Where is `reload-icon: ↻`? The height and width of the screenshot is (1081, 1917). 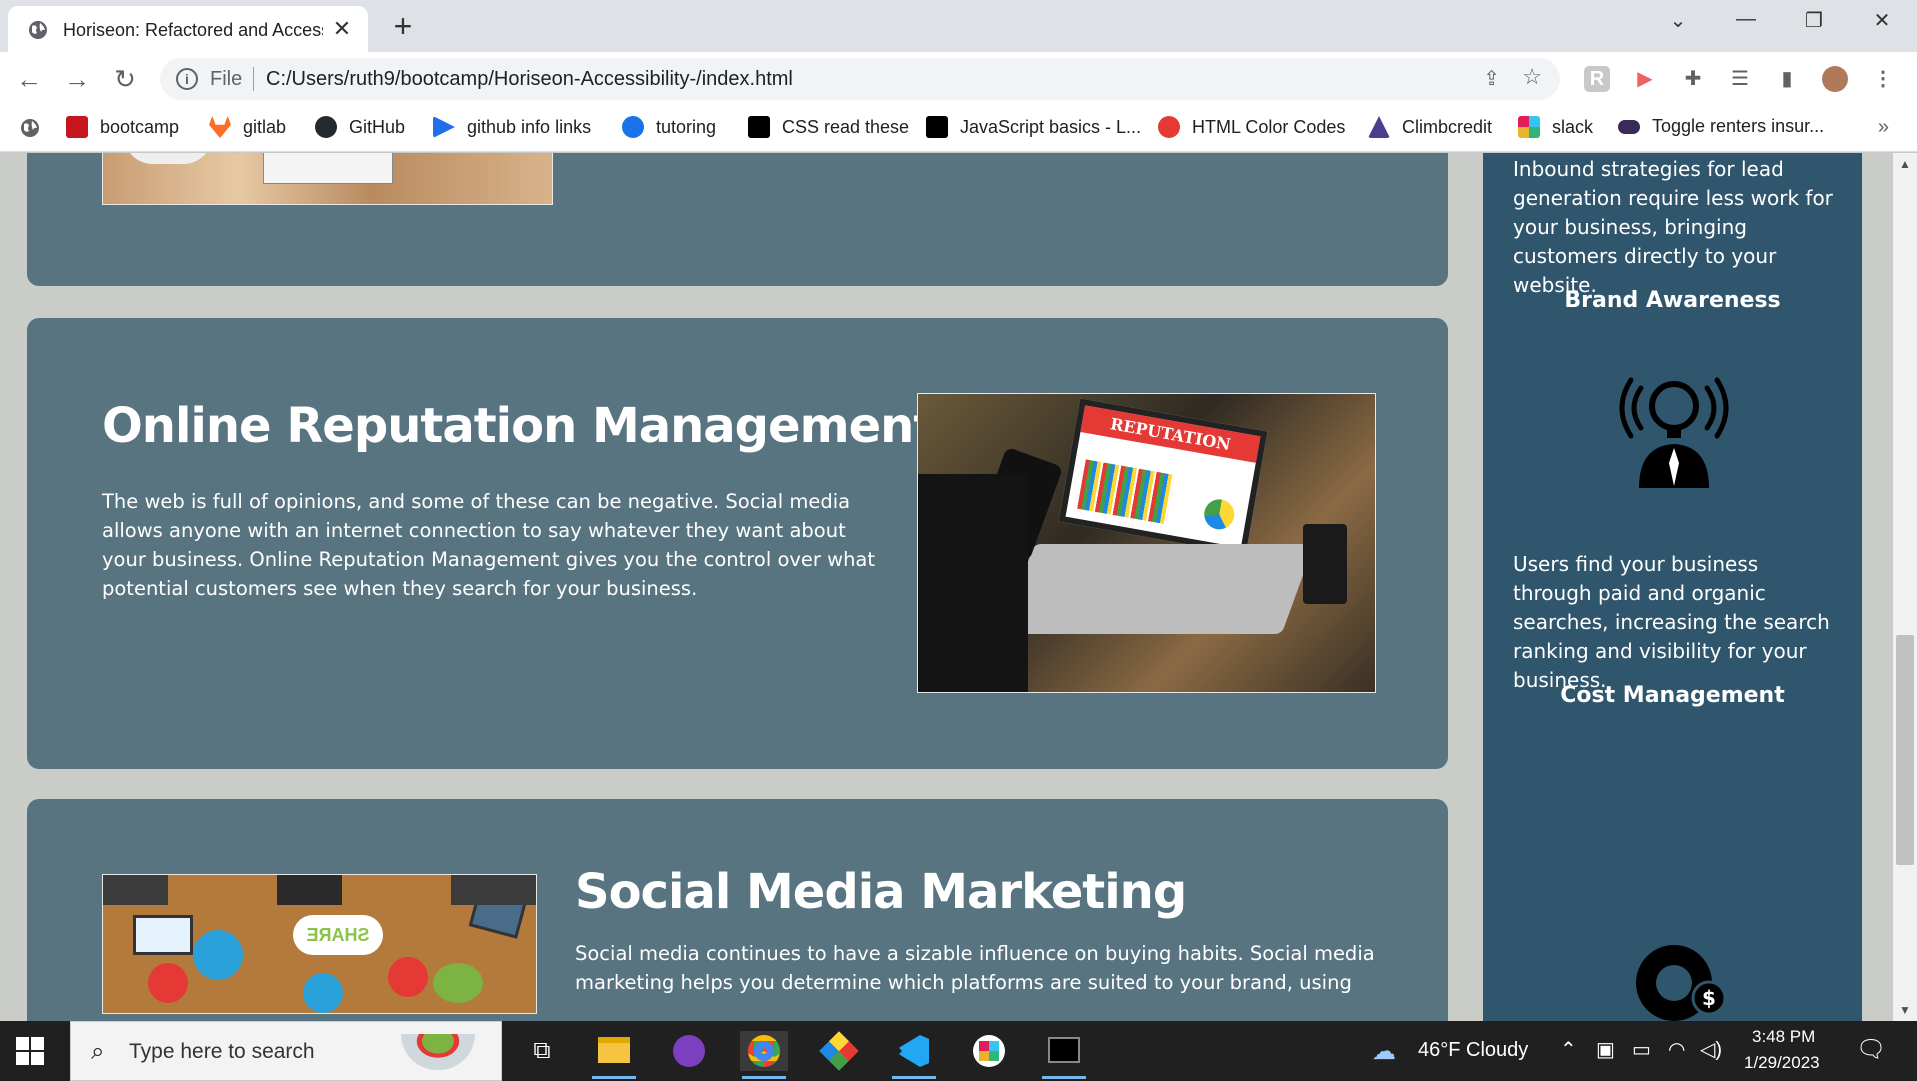
reload-icon: ↻ is located at coordinates (125, 79).